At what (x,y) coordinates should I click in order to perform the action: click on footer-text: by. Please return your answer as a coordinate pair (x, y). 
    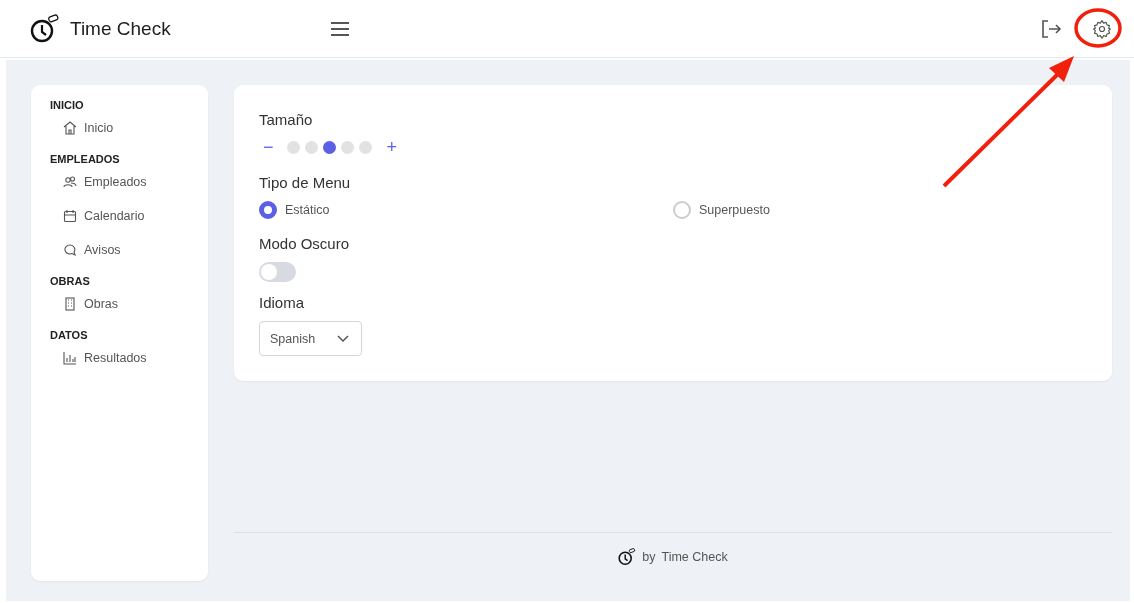
    Looking at the image, I should click on (649, 557).